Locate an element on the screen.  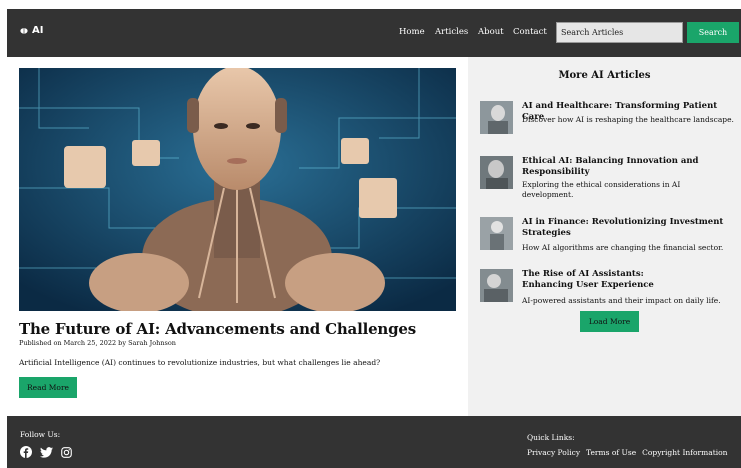
site-logo: AI is located at coordinates (31, 30).